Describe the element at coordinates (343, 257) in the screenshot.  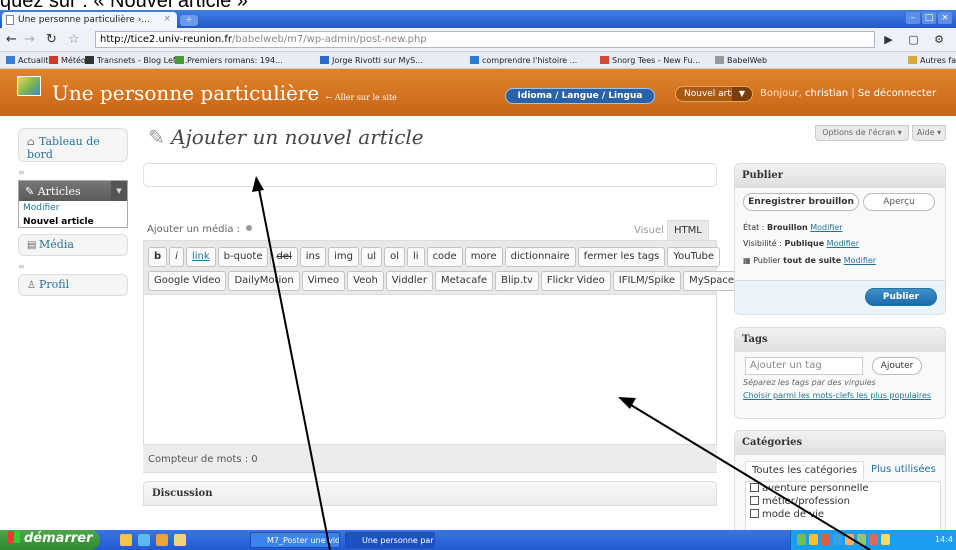
I see `quicktag-button: img` at that location.